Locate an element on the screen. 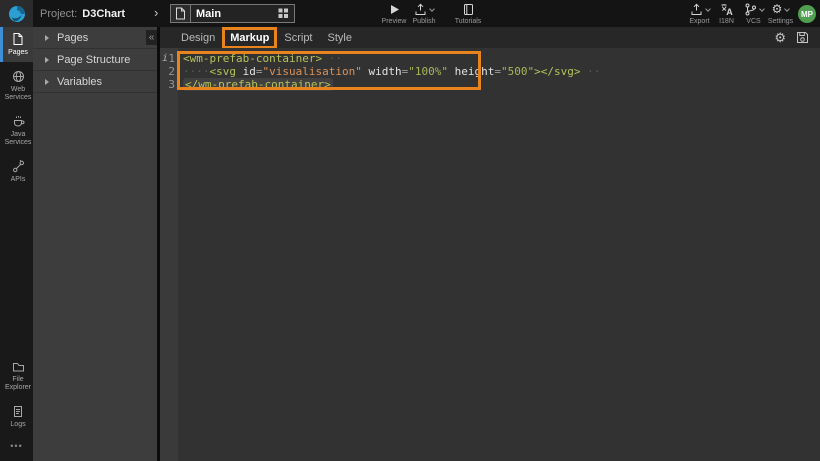 The height and width of the screenshot is (461, 820). gear-icon: ⚙ is located at coordinates (777, 9).